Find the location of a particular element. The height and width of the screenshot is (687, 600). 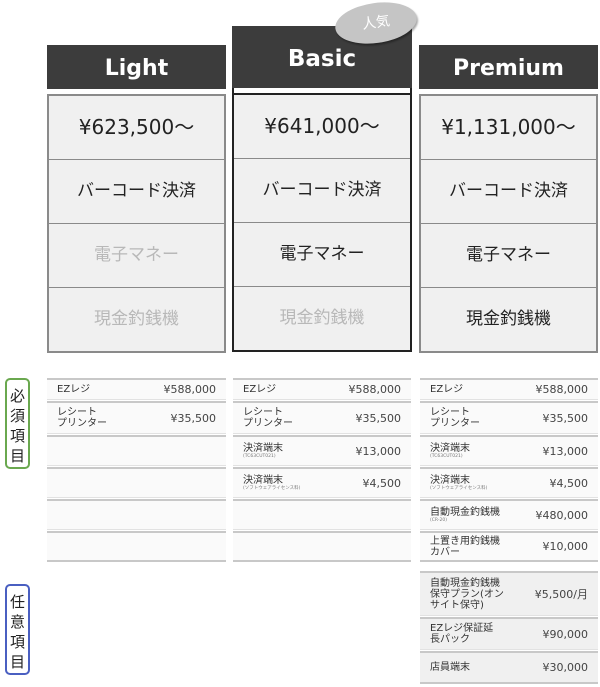

item-name: 自動現金釣銭機 is located at coordinates (465, 512).